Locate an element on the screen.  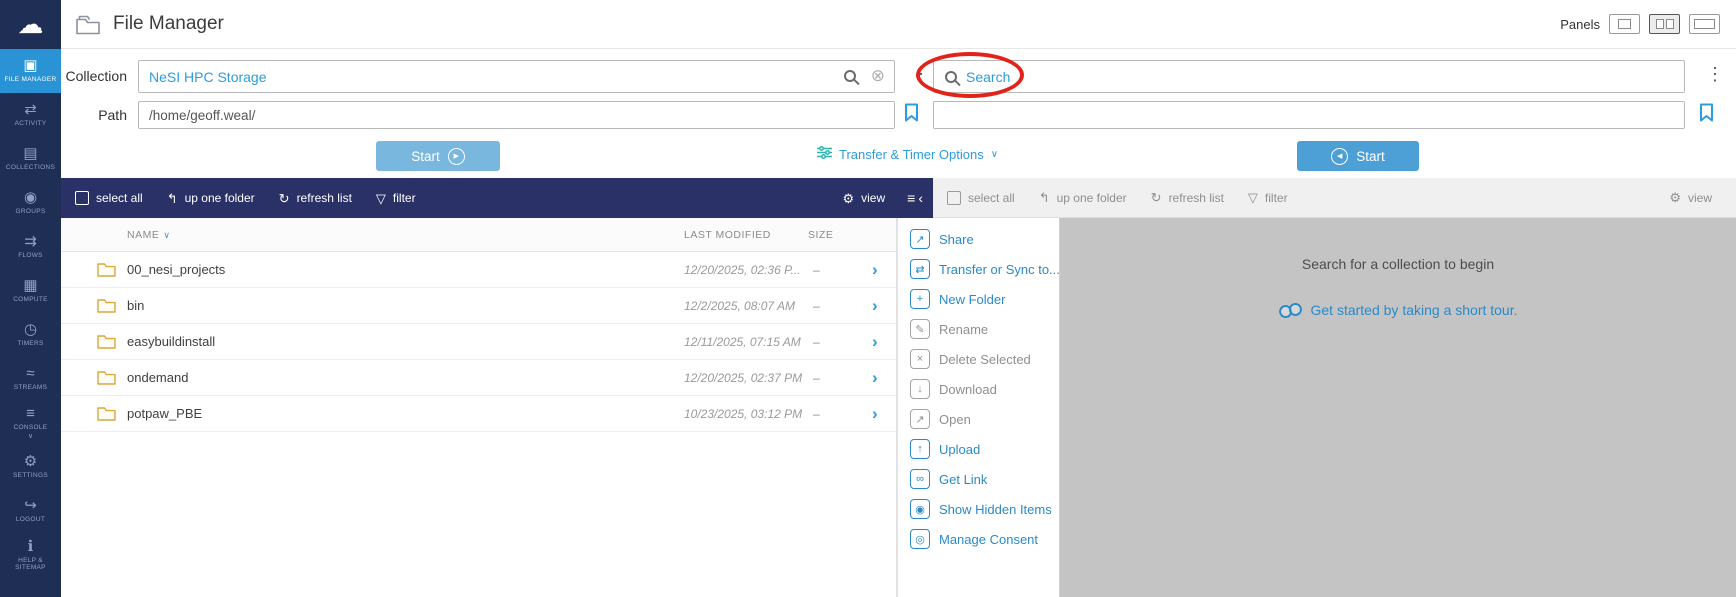
action-menu-item: ◉ Show Hidden Items is located at coordinates (978, 509).